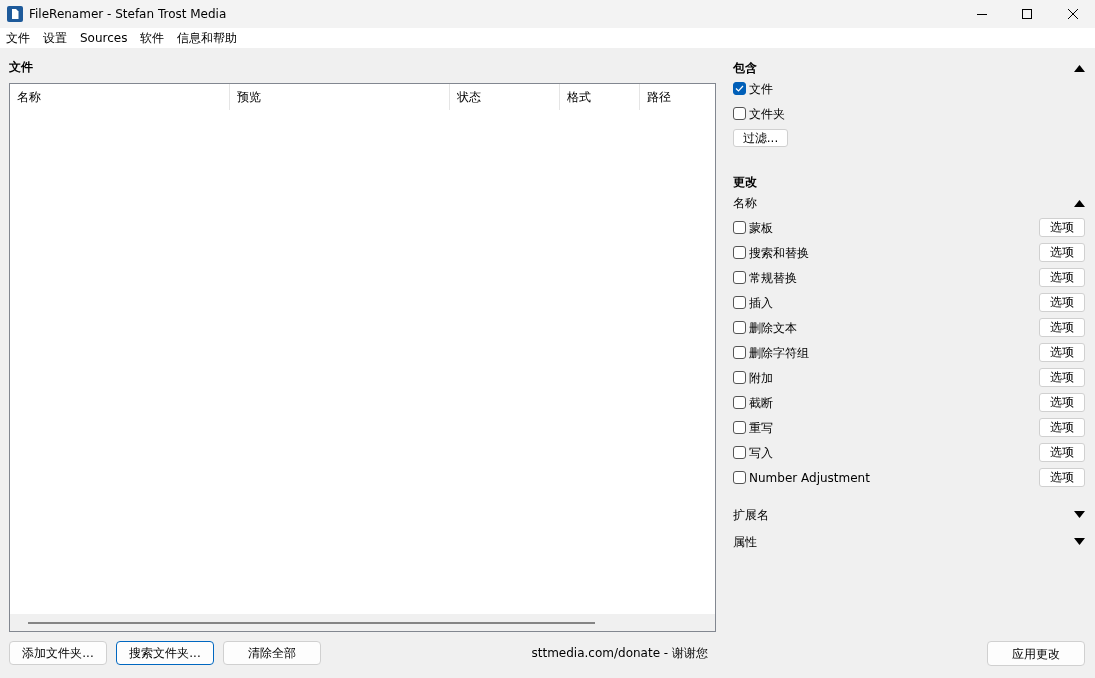 Image resolution: width=1095 pixels, height=678 pixels. What do you see at coordinates (600, 97) in the screenshot?
I see `column-header: 格式` at bounding box center [600, 97].